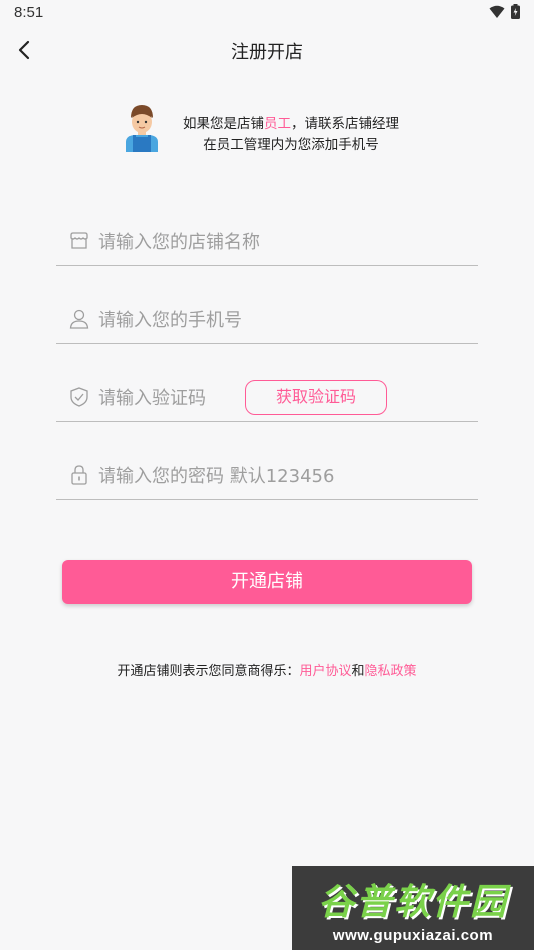 Image resolution: width=534 pixels, height=950 pixels. Describe the element at coordinates (173, 398) in the screenshot. I see `verification-code-input` at that location.